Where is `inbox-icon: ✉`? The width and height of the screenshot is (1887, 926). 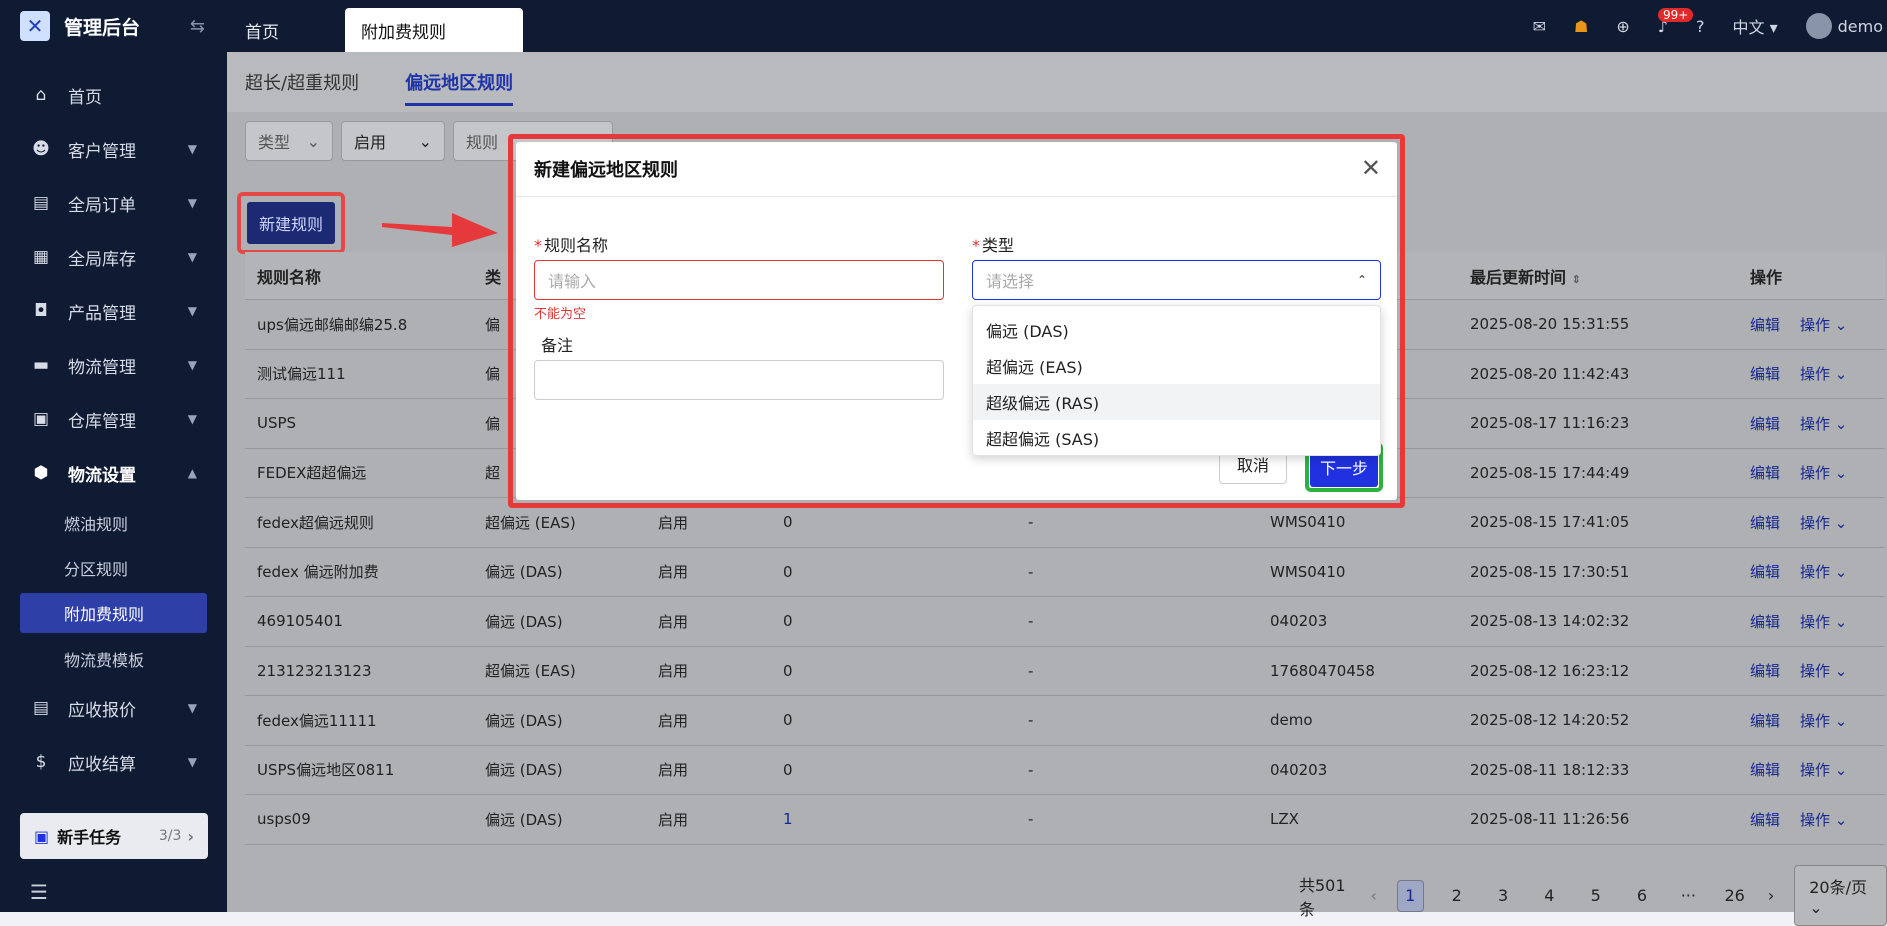
inbox-icon: ✉ is located at coordinates (1539, 26).